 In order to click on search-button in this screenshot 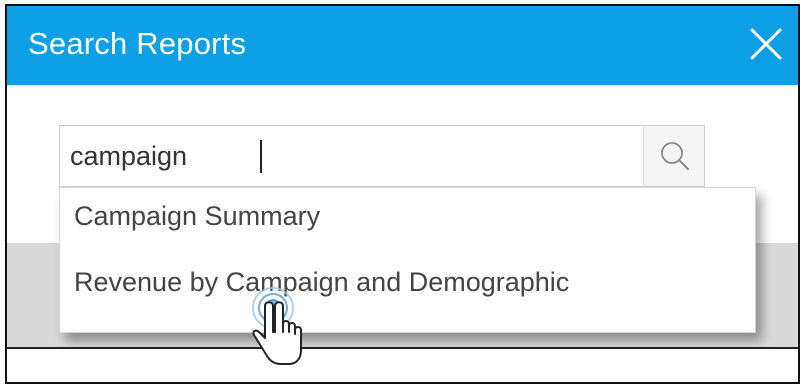, I will do `click(674, 156)`.